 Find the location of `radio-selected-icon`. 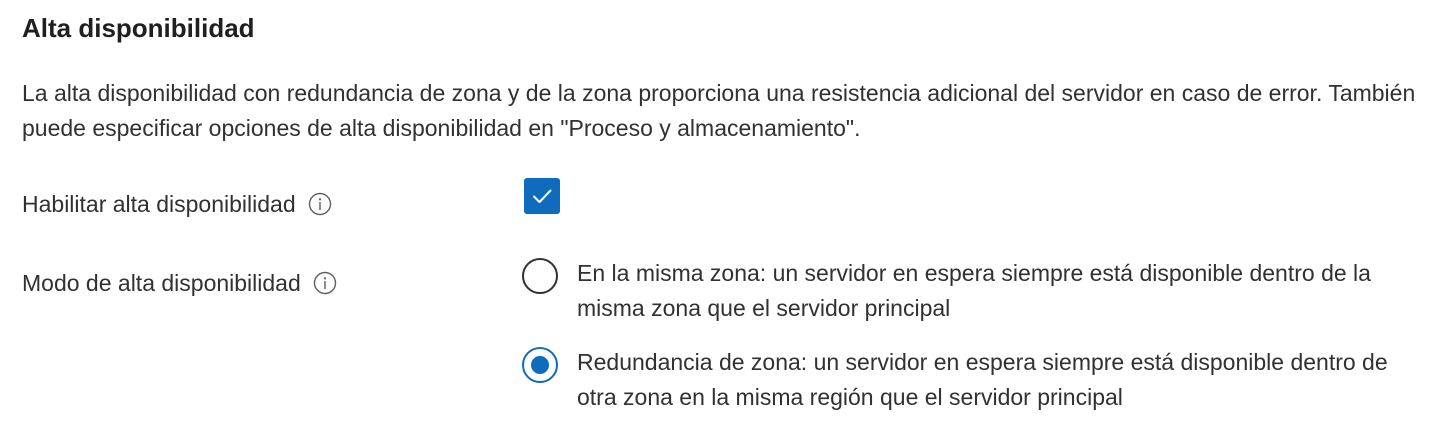

radio-selected-icon is located at coordinates (540, 365).